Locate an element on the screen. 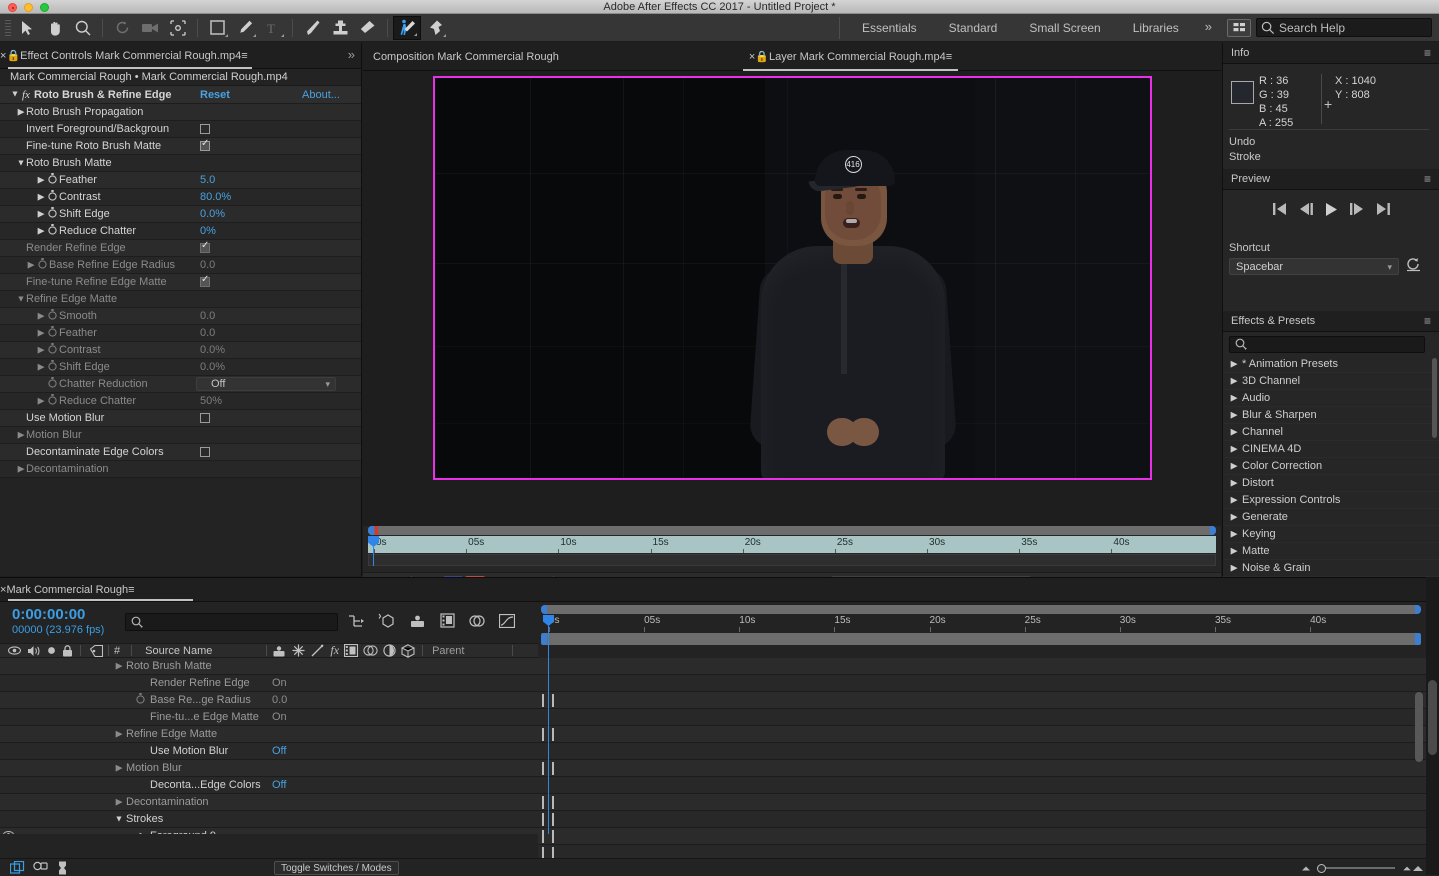 The image size is (1439, 876). effects-category-row: ▶ Channel is located at coordinates (1331, 432).